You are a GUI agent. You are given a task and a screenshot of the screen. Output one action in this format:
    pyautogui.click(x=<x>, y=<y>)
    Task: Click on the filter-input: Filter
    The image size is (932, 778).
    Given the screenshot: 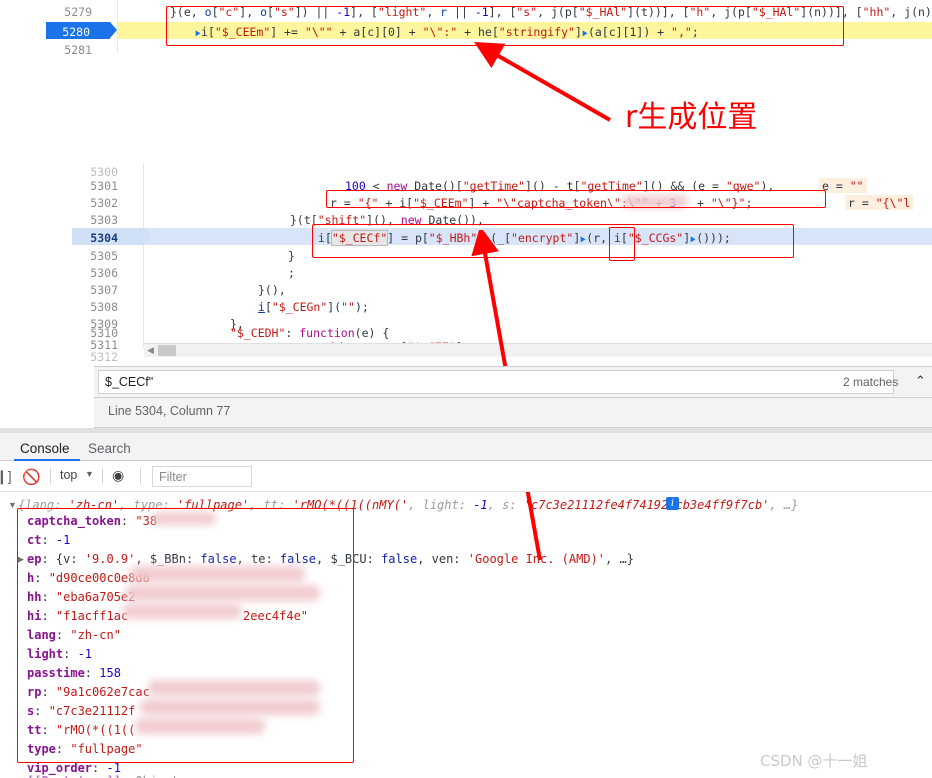 What is the action you would take?
    pyautogui.click(x=202, y=476)
    